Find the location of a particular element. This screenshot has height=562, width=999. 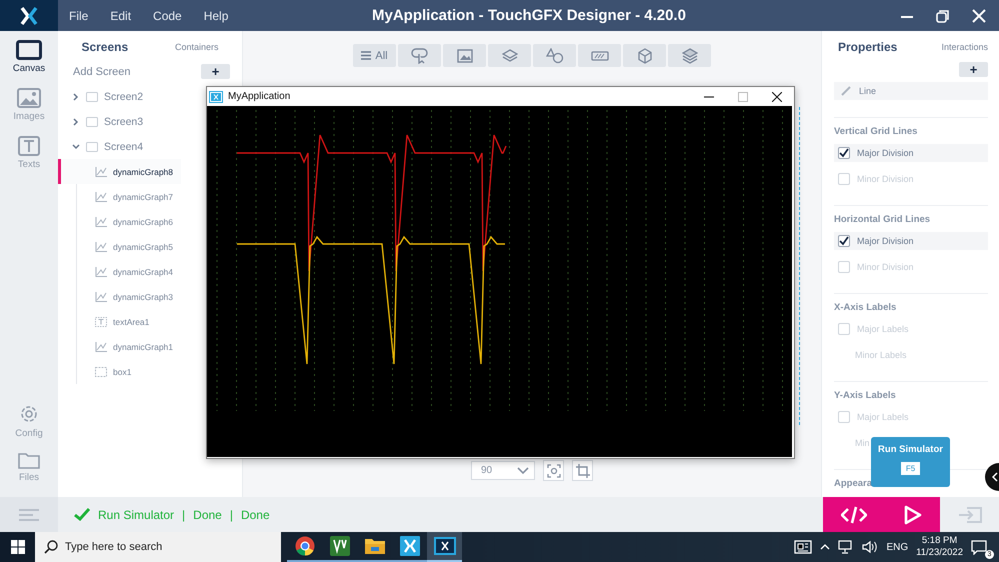

section-heading: Vertical Grid Lines is located at coordinates (876, 131).